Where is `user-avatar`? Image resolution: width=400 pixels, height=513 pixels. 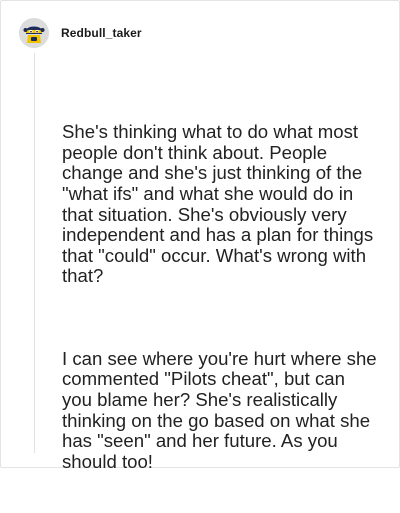 user-avatar is located at coordinates (34, 33).